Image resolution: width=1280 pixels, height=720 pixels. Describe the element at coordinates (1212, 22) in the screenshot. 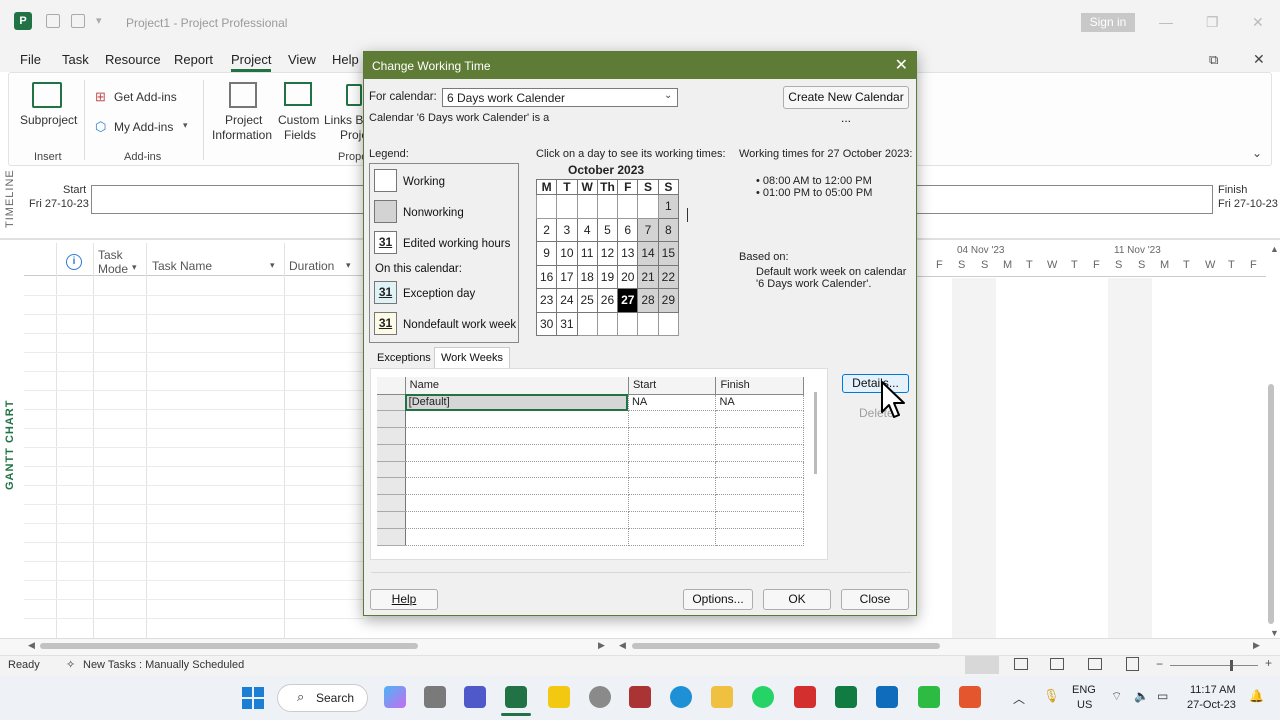

I see `maximize-icon: ❐` at that location.